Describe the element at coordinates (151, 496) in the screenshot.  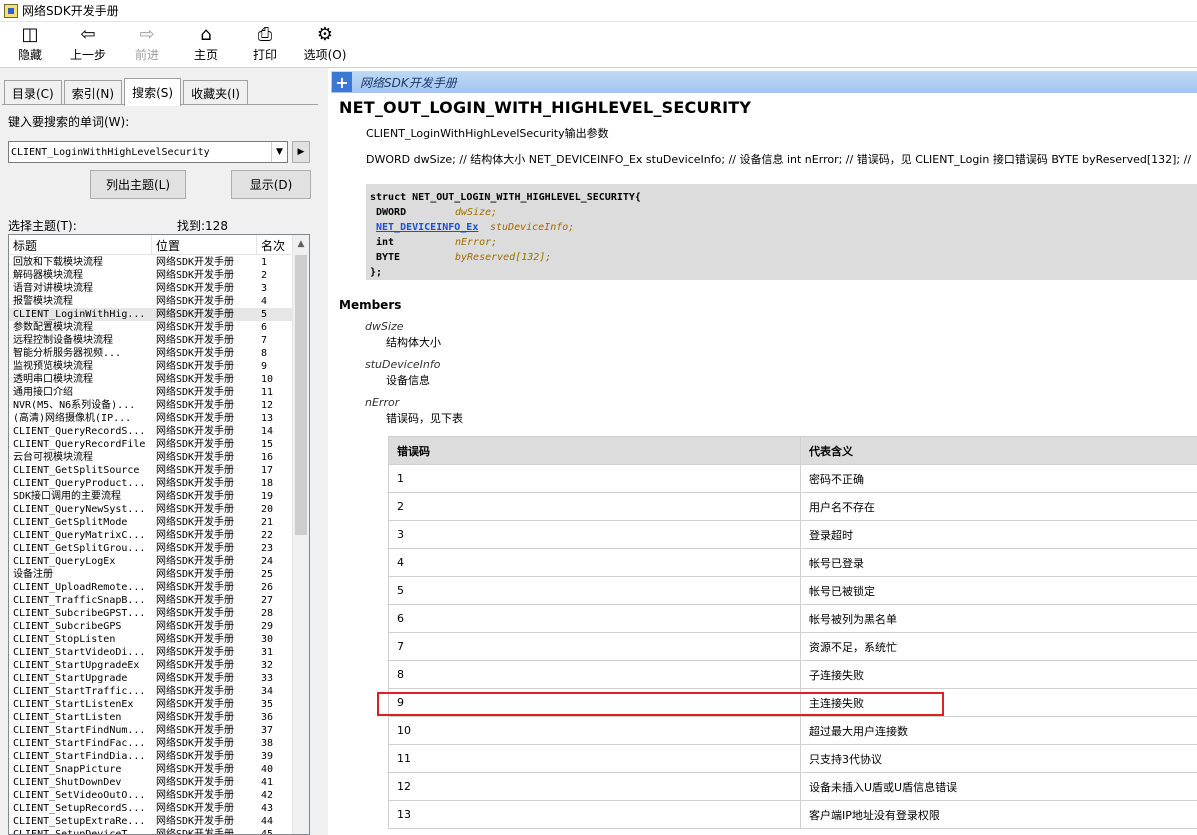
I see `list-item: SDK接口调用的主要流程 网络SDK开发手册 19` at that location.